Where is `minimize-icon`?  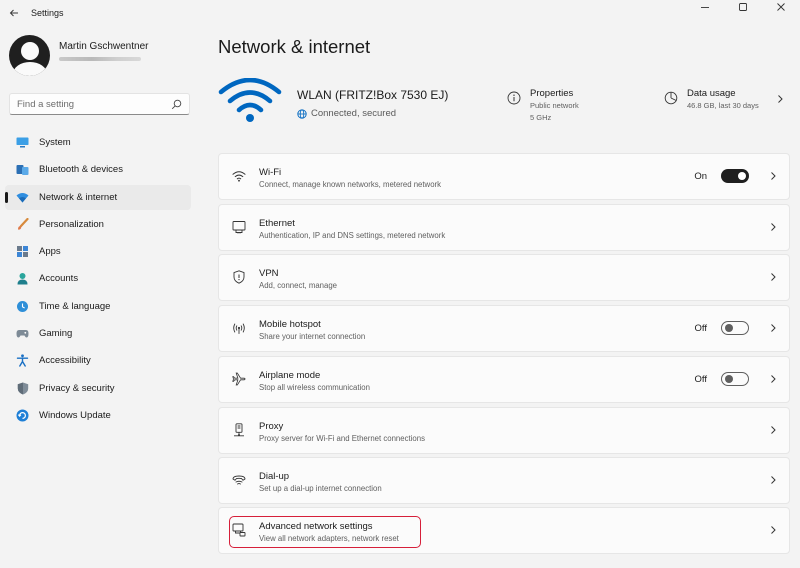
minimize-icon is located at coordinates (705, 7).